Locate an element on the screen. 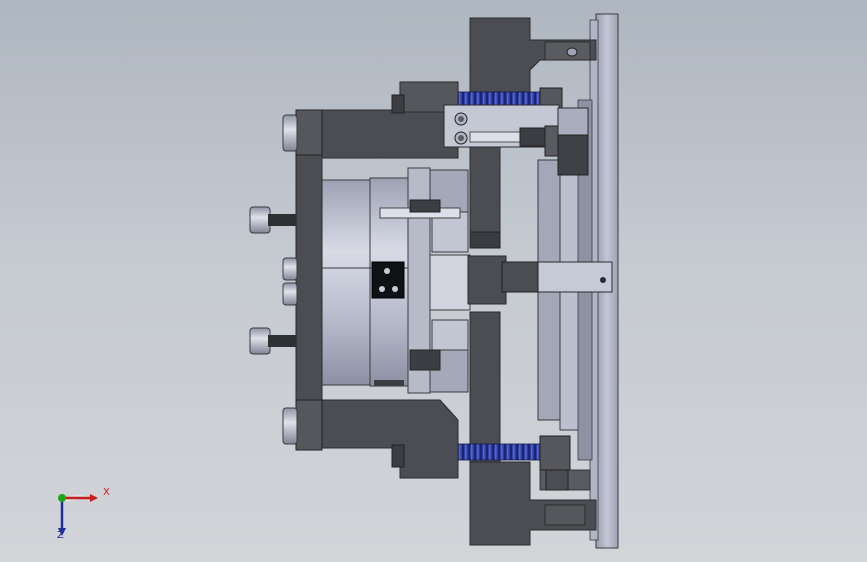  coordinate-triad: X Z is located at coordinates (80, 513).